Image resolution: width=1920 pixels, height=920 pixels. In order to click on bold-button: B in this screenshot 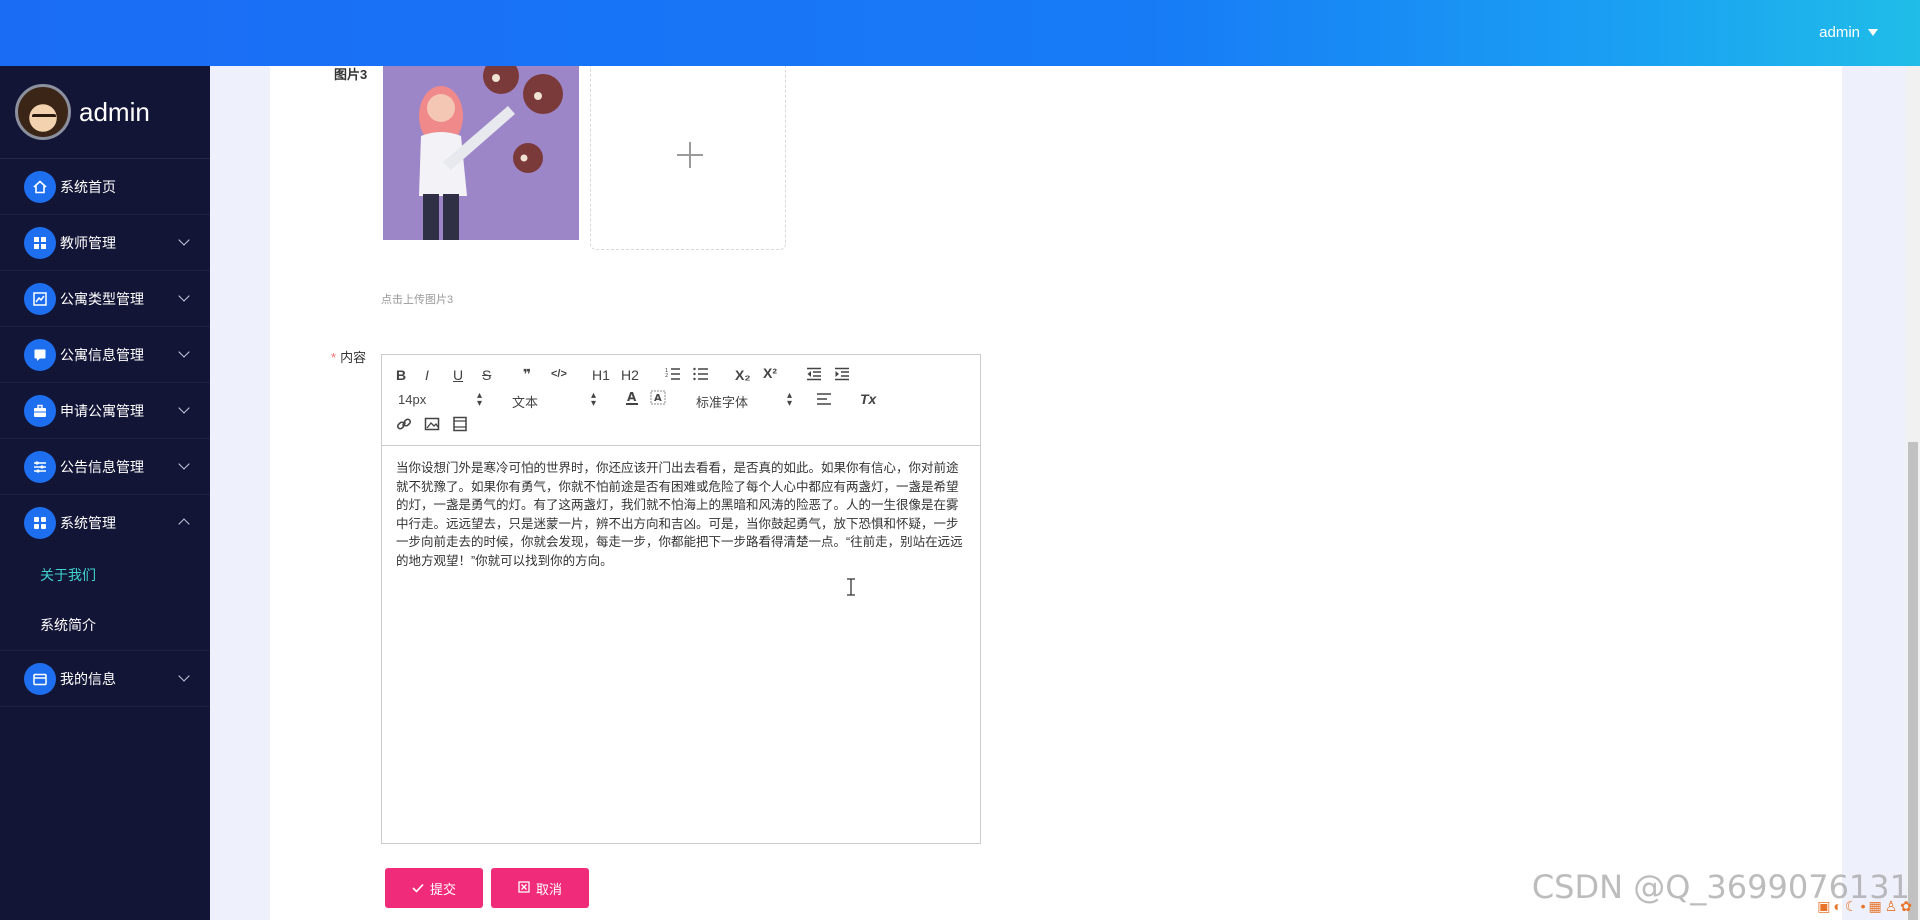, I will do `click(401, 375)`.